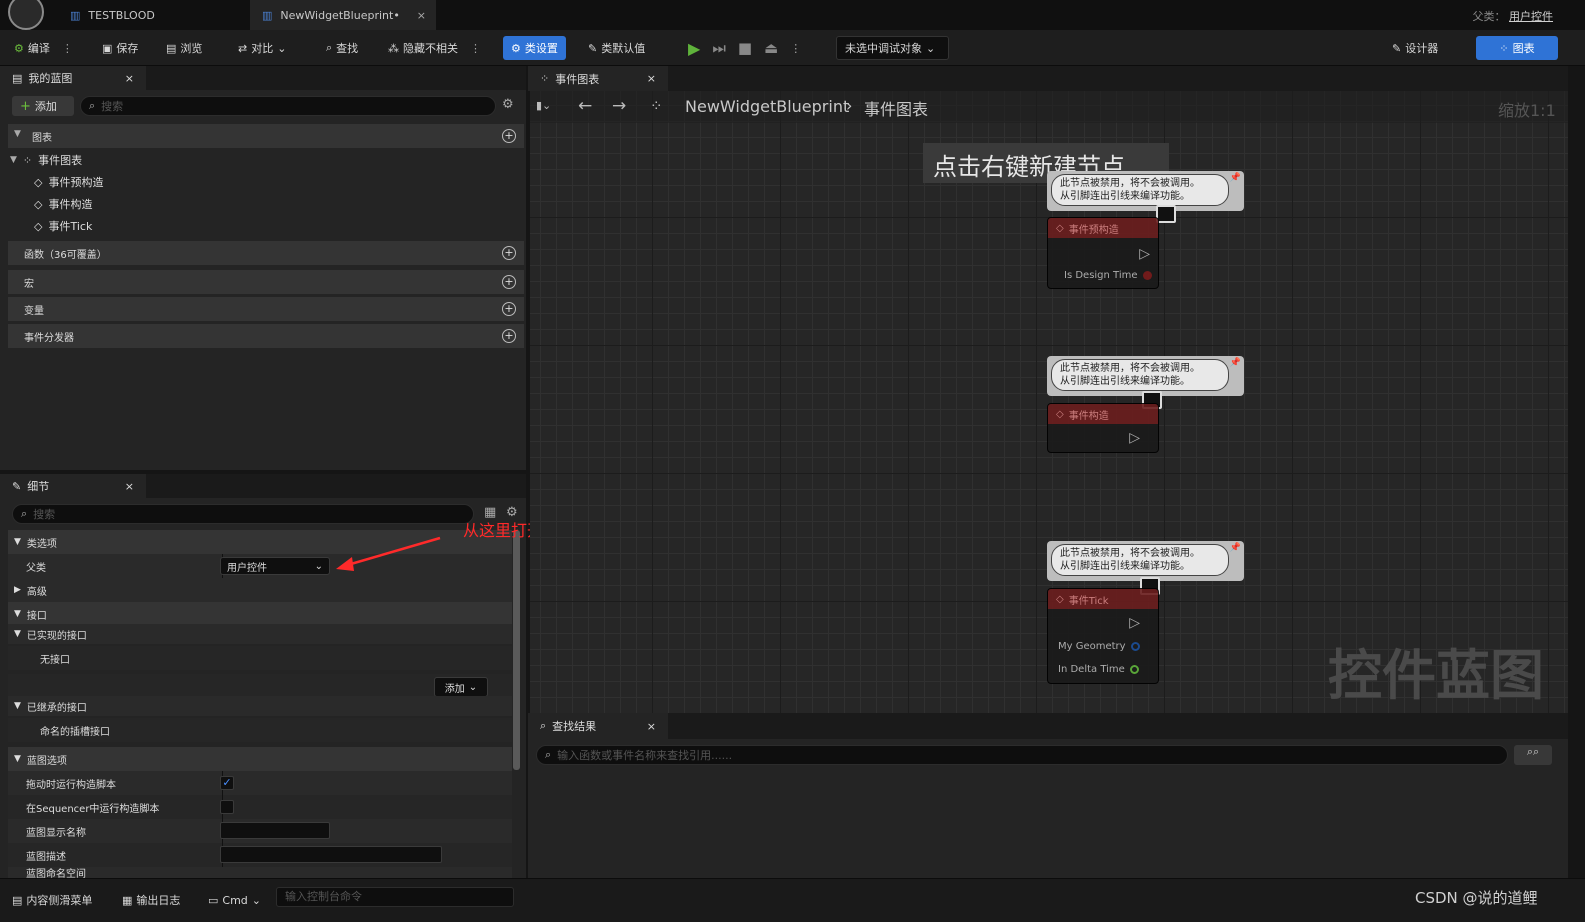  What do you see at coordinates (1166, 214) in the screenshot?
I see `monitor-icon` at bounding box center [1166, 214].